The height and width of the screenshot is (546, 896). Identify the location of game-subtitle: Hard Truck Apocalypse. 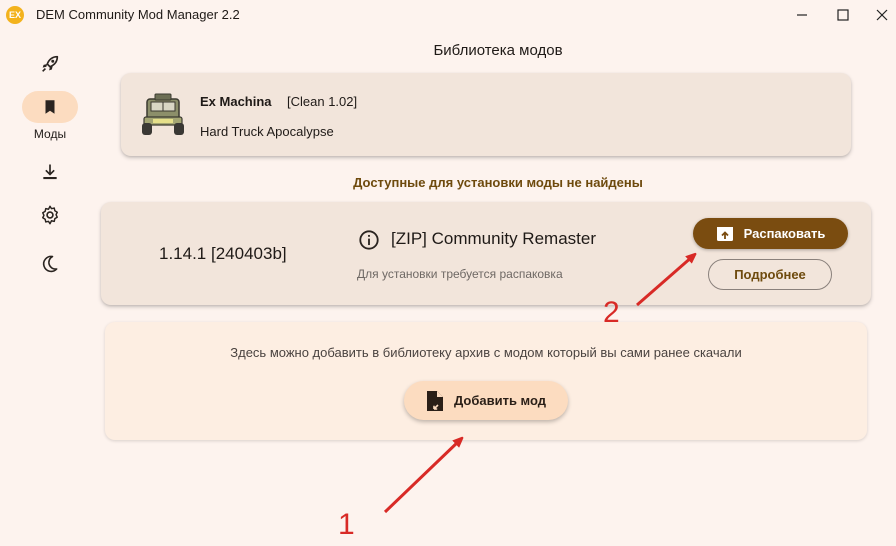
(267, 131).